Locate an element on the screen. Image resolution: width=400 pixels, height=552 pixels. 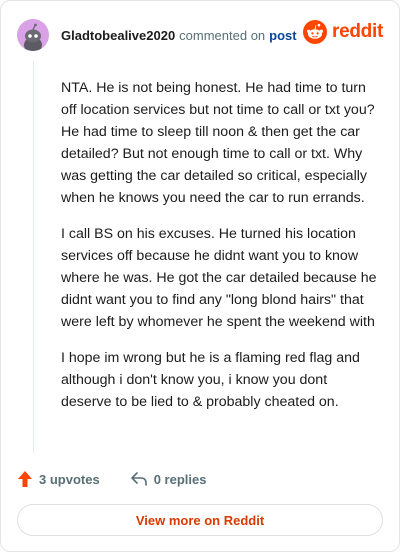
comment-meta: Gladtobealive2020 commented on post is located at coordinates (179, 35).